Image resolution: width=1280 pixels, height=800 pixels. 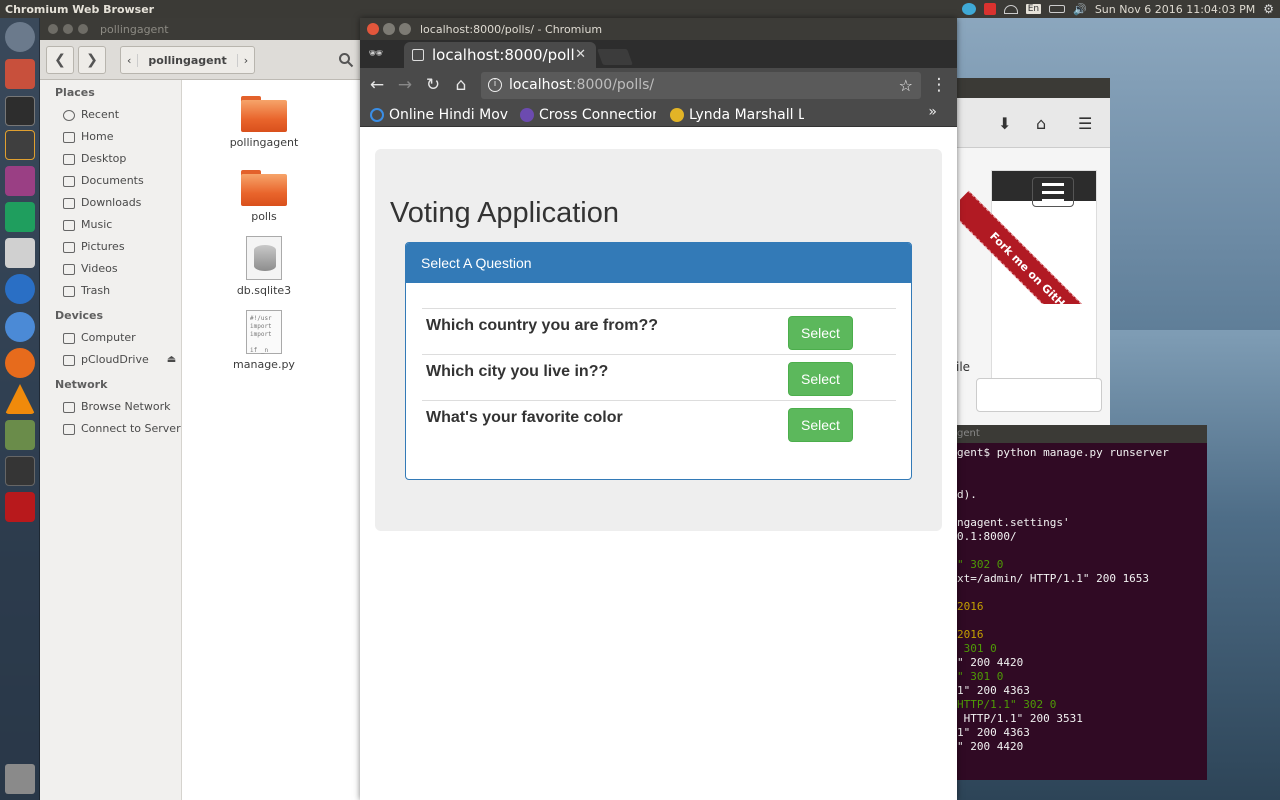 I want to click on sidebar-item-label: Browse Network, so click(x=126, y=406).